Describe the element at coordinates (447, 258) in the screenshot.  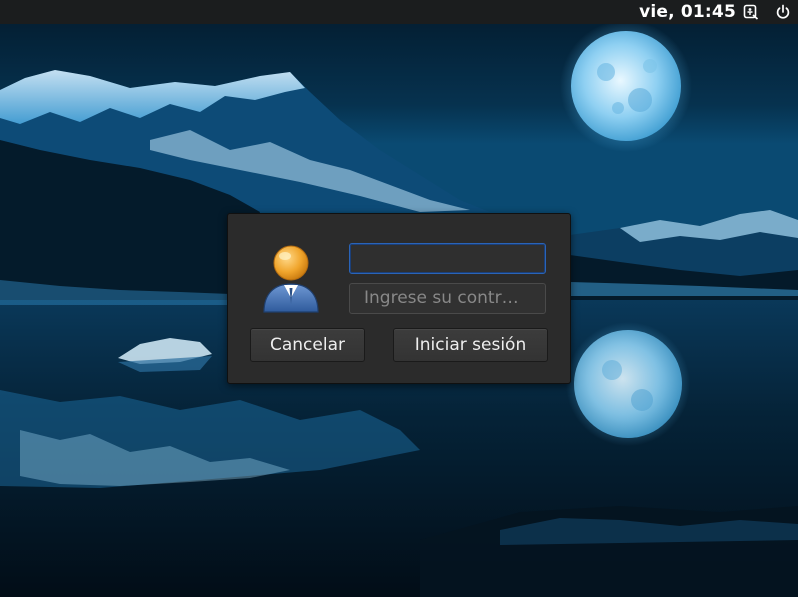
I see `username-field` at that location.